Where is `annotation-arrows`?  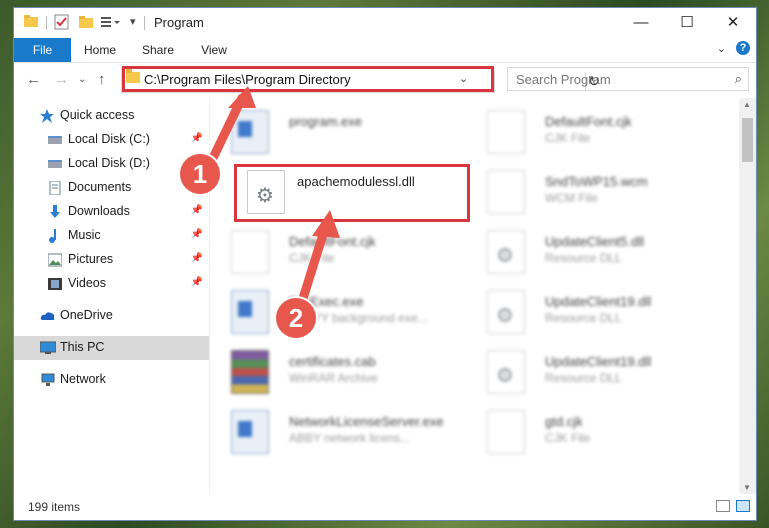 annotation-arrows is located at coordinates (273, 199).